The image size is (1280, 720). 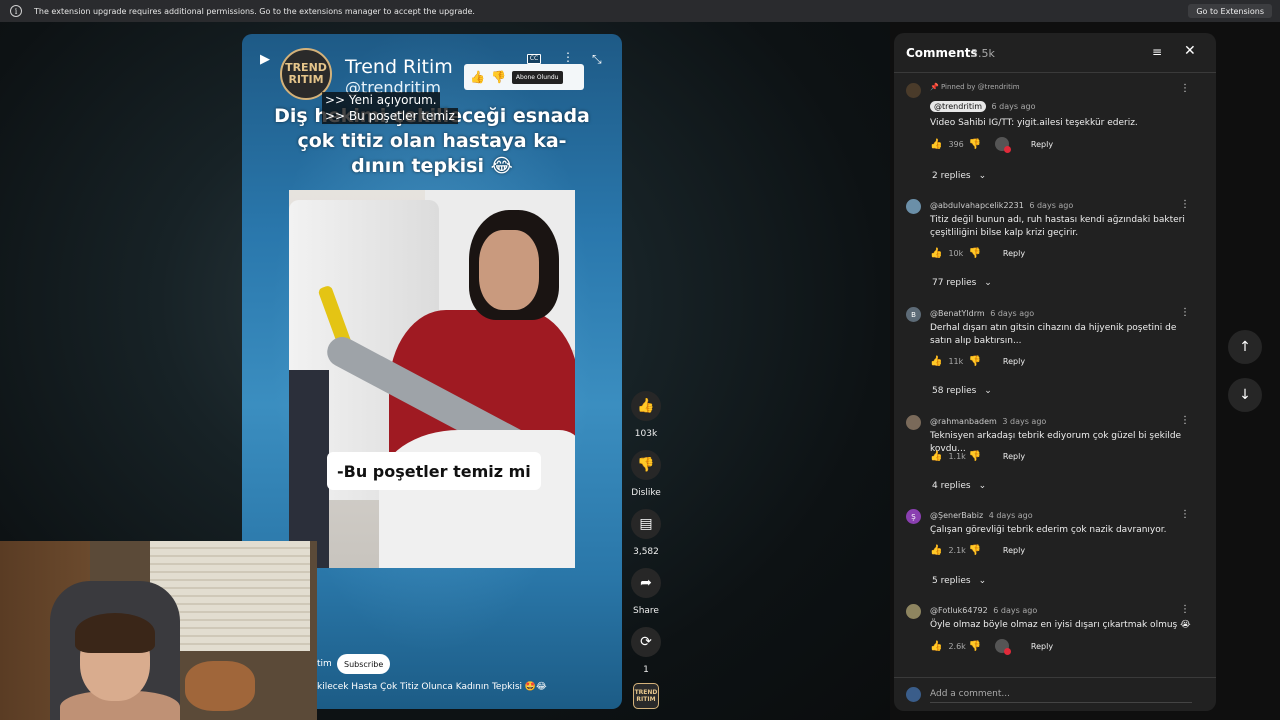 What do you see at coordinates (597, 59) in the screenshot?
I see `collapse-icon: ⤡` at bounding box center [597, 59].